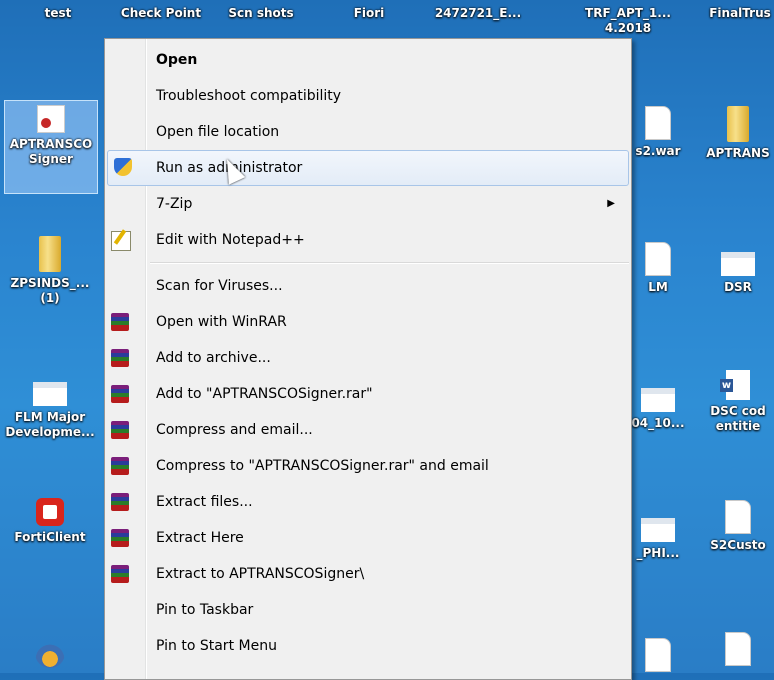 This screenshot has width=774, height=680. Describe the element at coordinates (177, 60) in the screenshot. I see `menu-item-label: Open` at that location.